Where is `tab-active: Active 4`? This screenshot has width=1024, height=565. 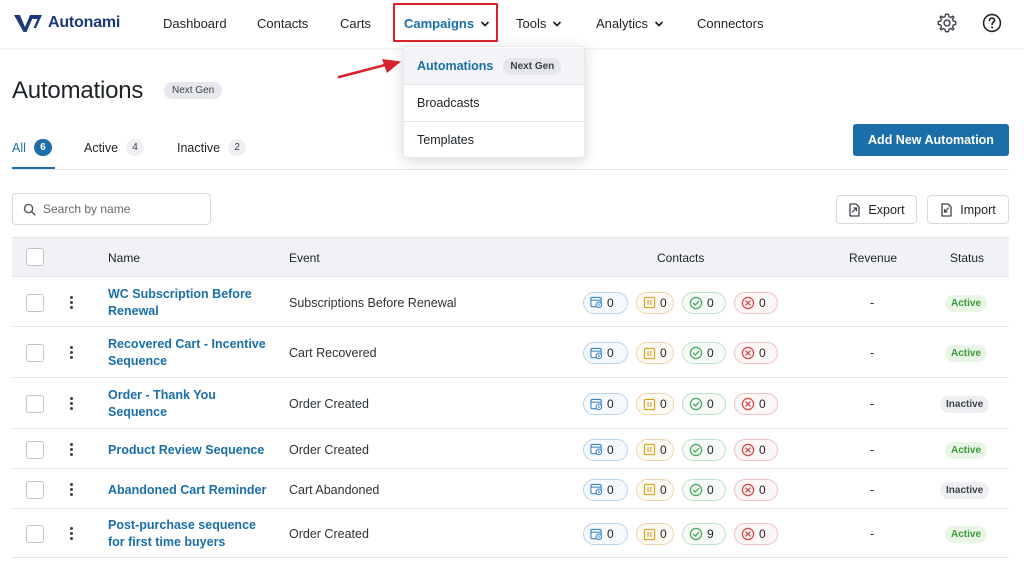
tab-active: Active 4 is located at coordinates (114, 147).